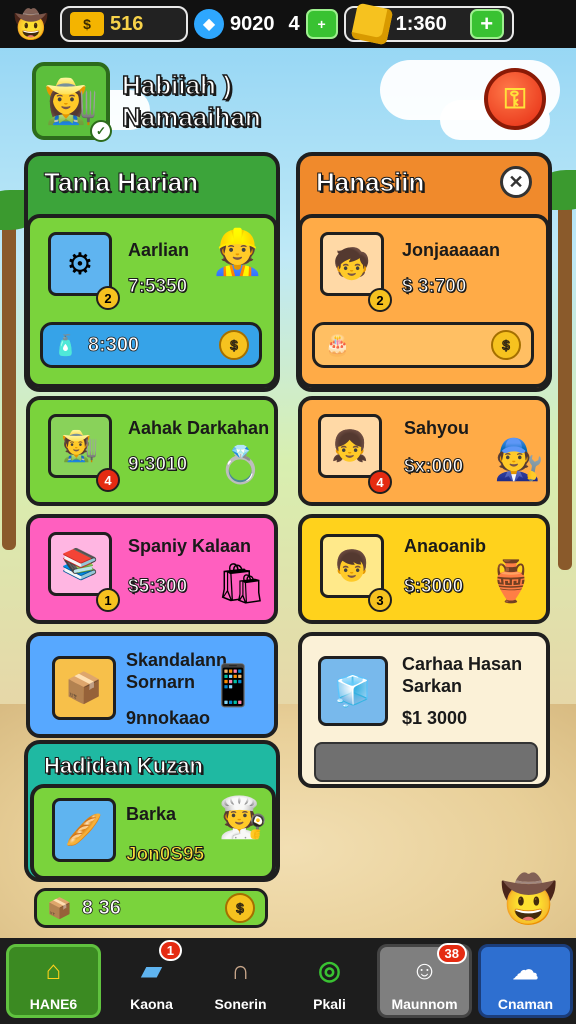  Describe the element at coordinates (237, 252) in the screenshot. I see `worker-character-icon: 👷` at that location.